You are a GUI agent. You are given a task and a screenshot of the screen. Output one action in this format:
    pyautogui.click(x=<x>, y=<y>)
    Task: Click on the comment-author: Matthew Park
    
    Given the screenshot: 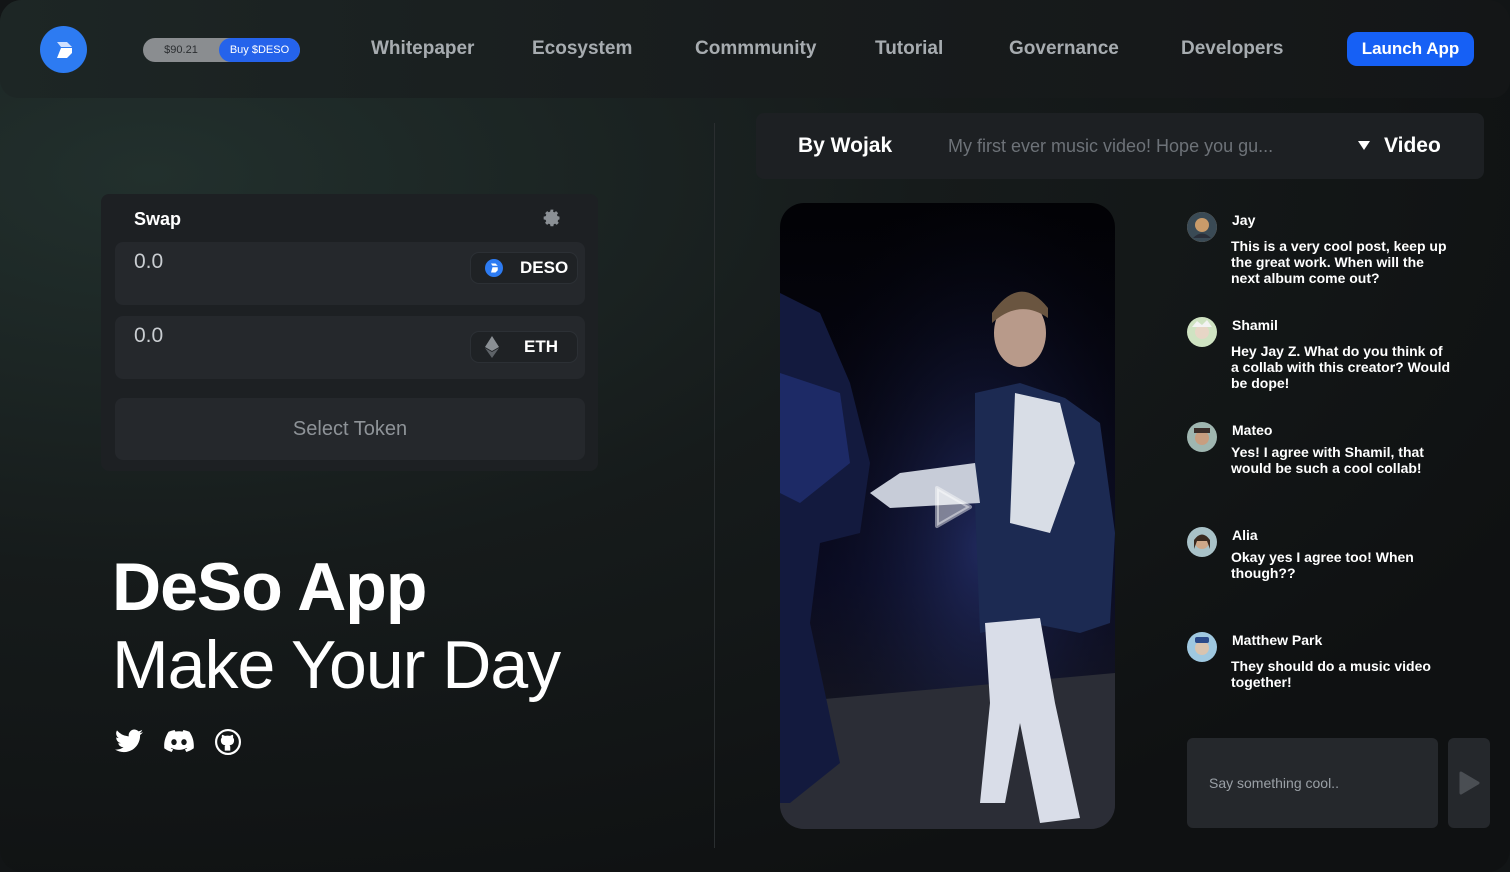 What is the action you would take?
    pyautogui.click(x=1277, y=640)
    